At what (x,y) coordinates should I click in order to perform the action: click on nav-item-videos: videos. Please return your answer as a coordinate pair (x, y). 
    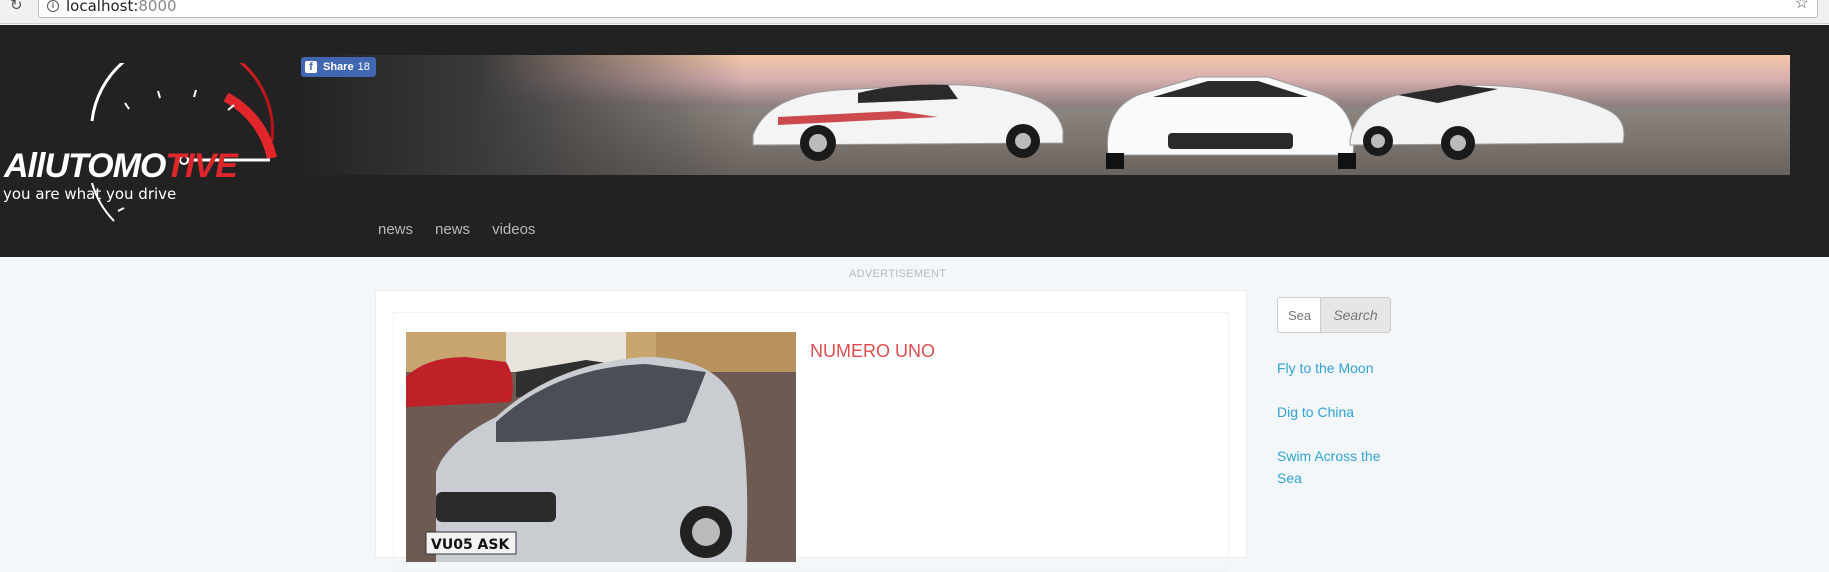
    Looking at the image, I should click on (513, 229).